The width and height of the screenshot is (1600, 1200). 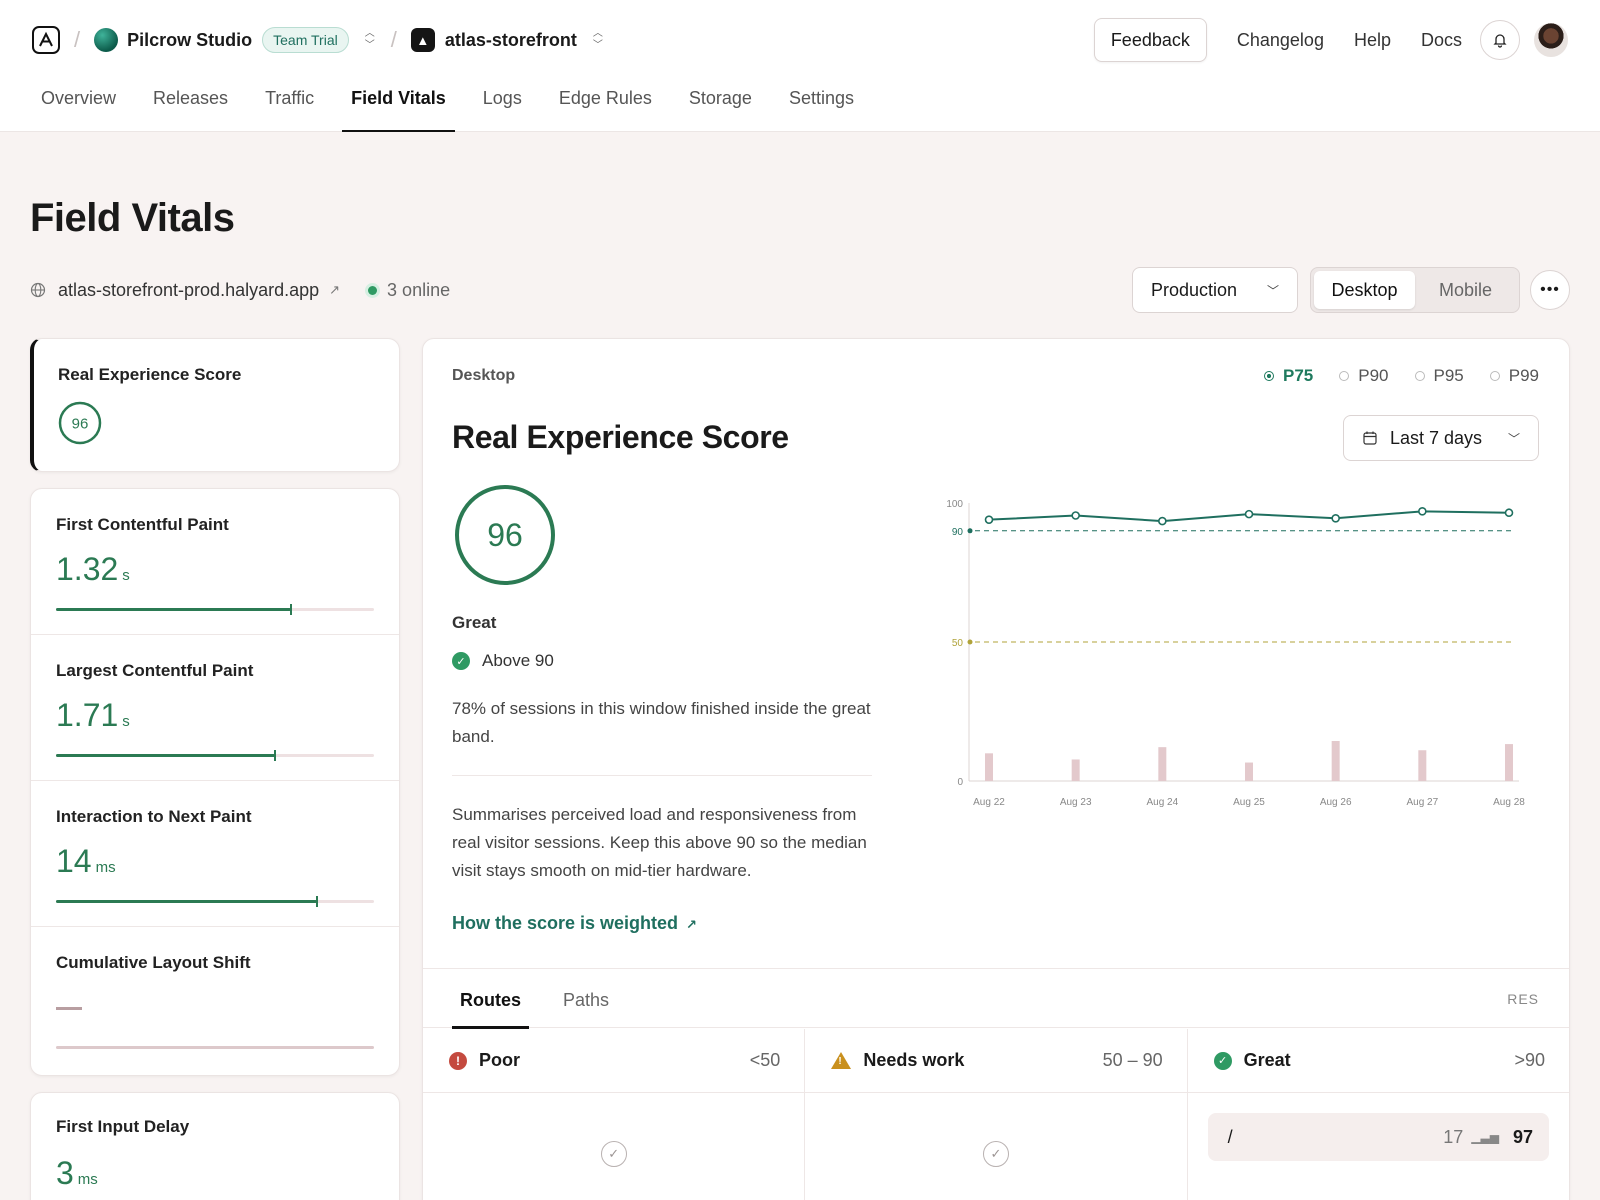 What do you see at coordinates (662, 775) in the screenshot?
I see `divider` at bounding box center [662, 775].